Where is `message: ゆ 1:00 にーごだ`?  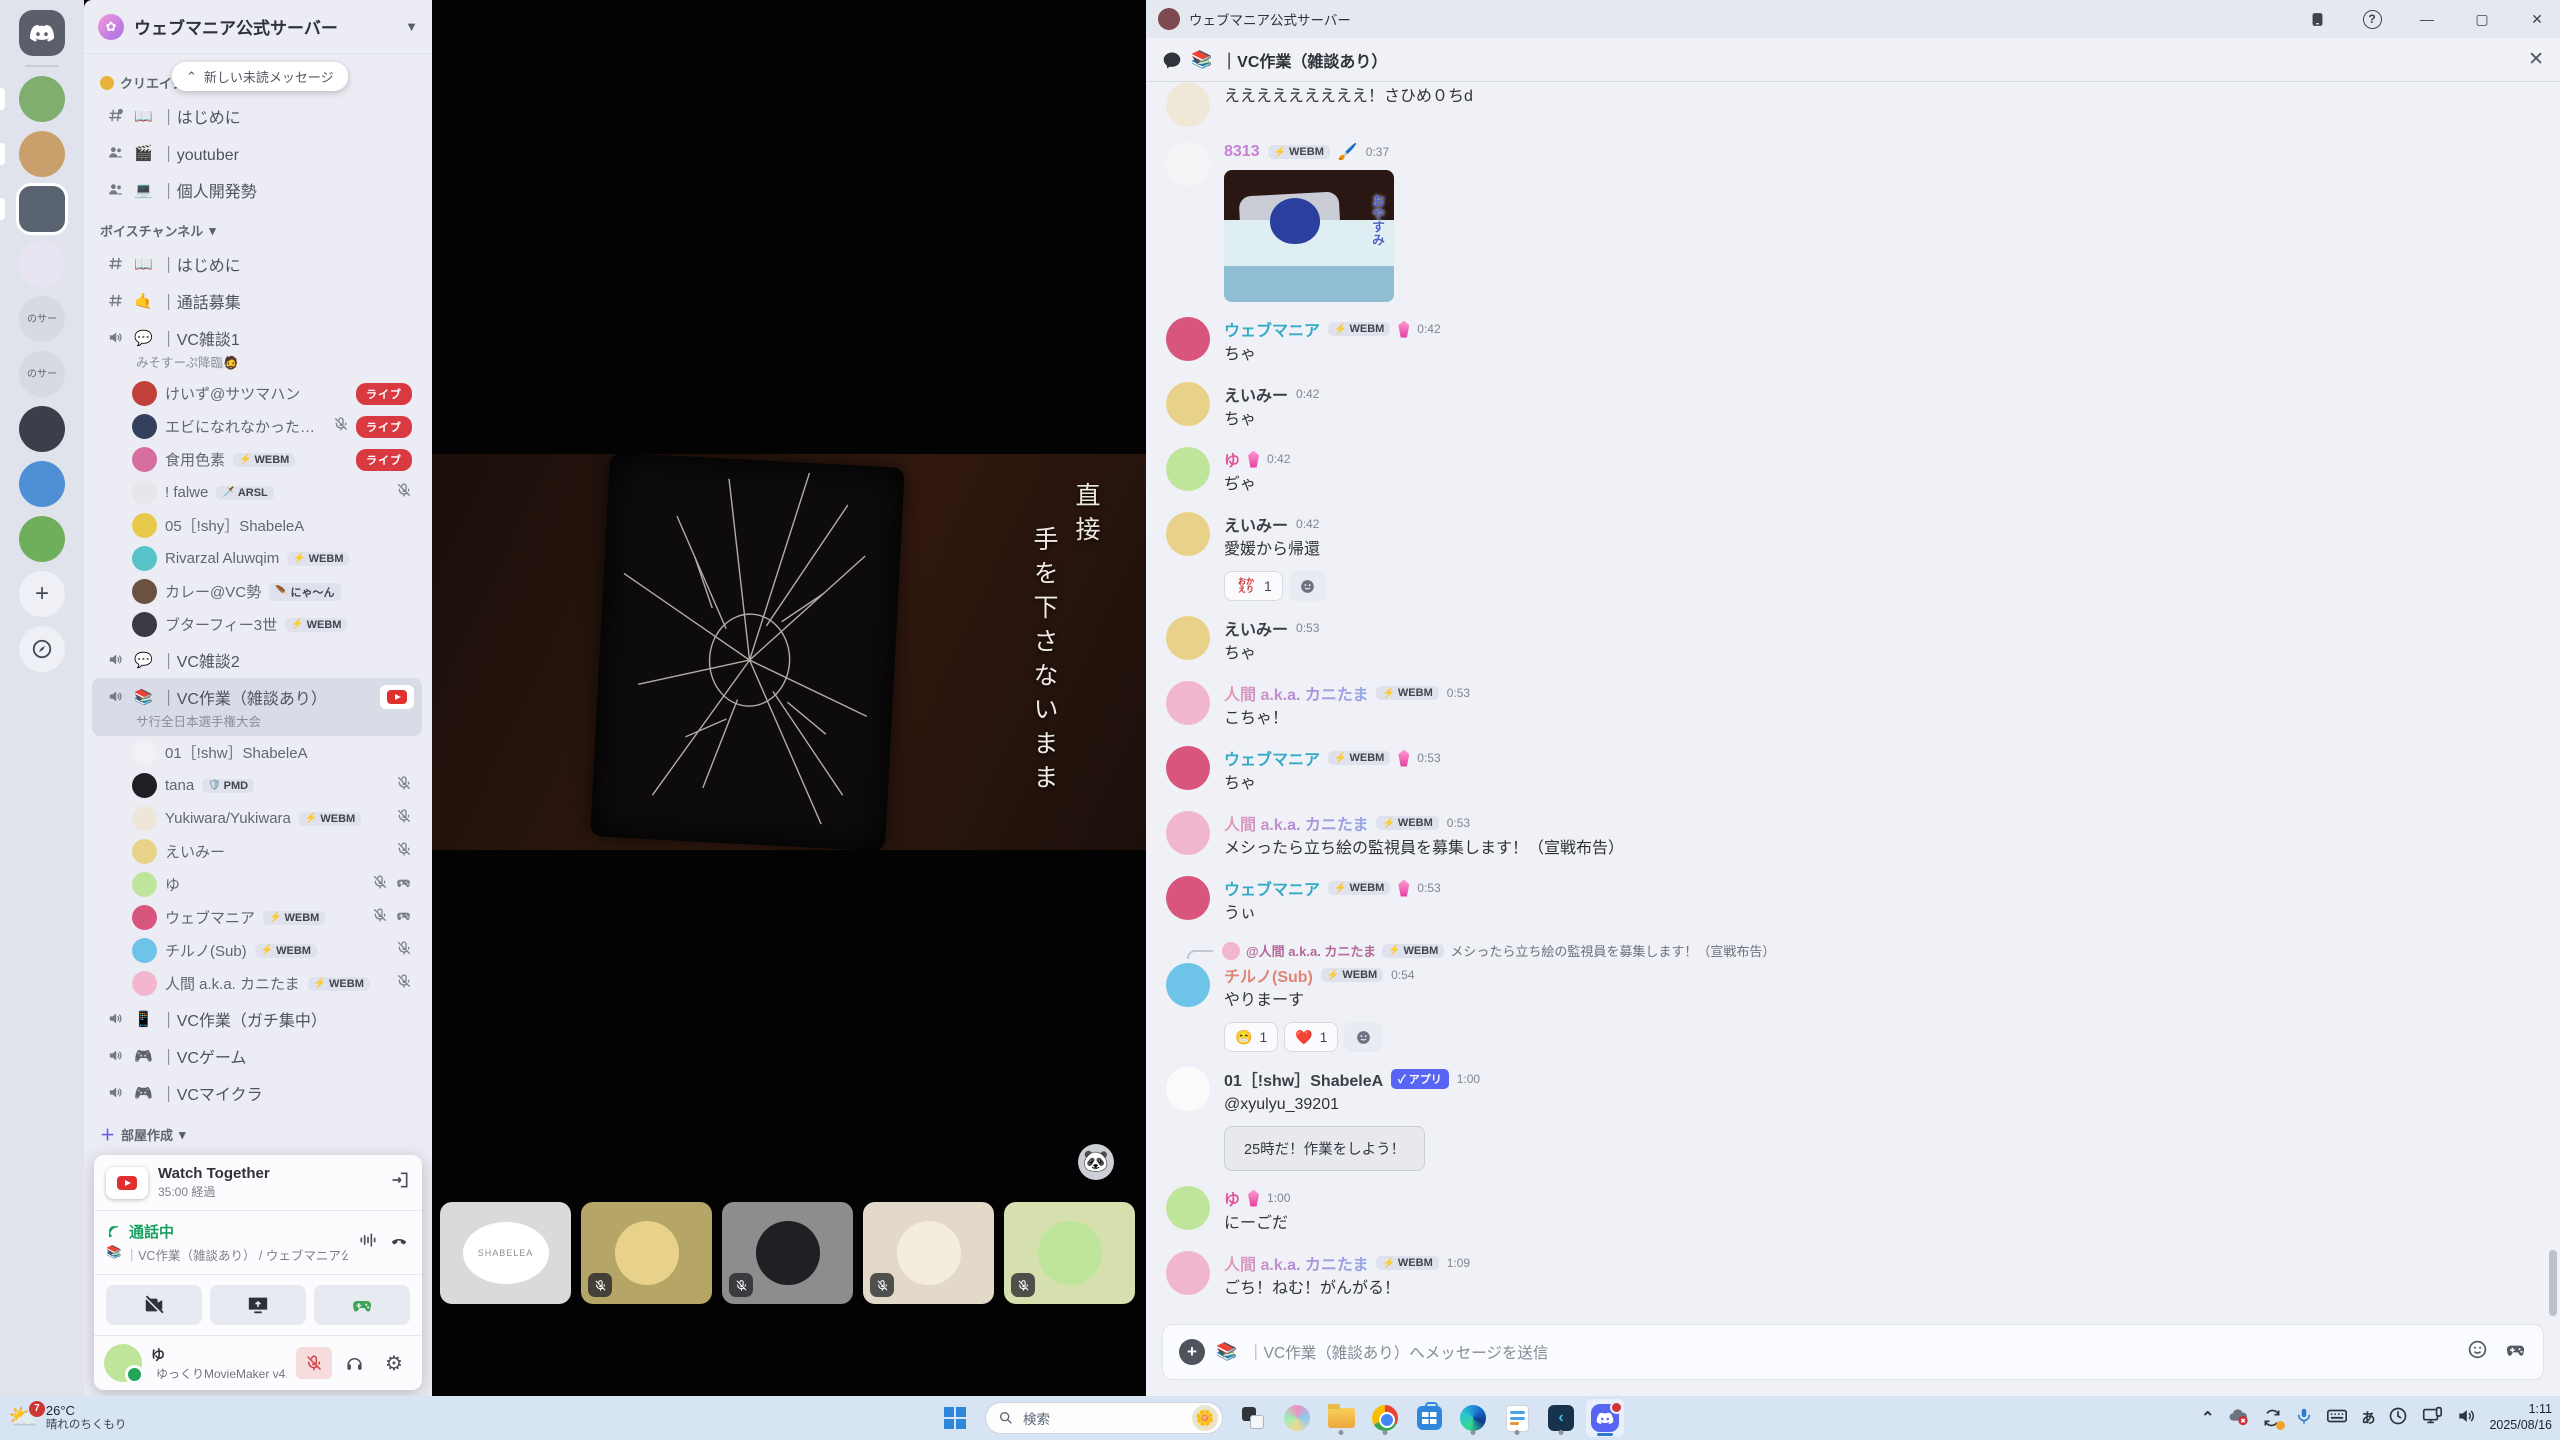
message: ゆ 1:00 にーごだ is located at coordinates (1853, 1211).